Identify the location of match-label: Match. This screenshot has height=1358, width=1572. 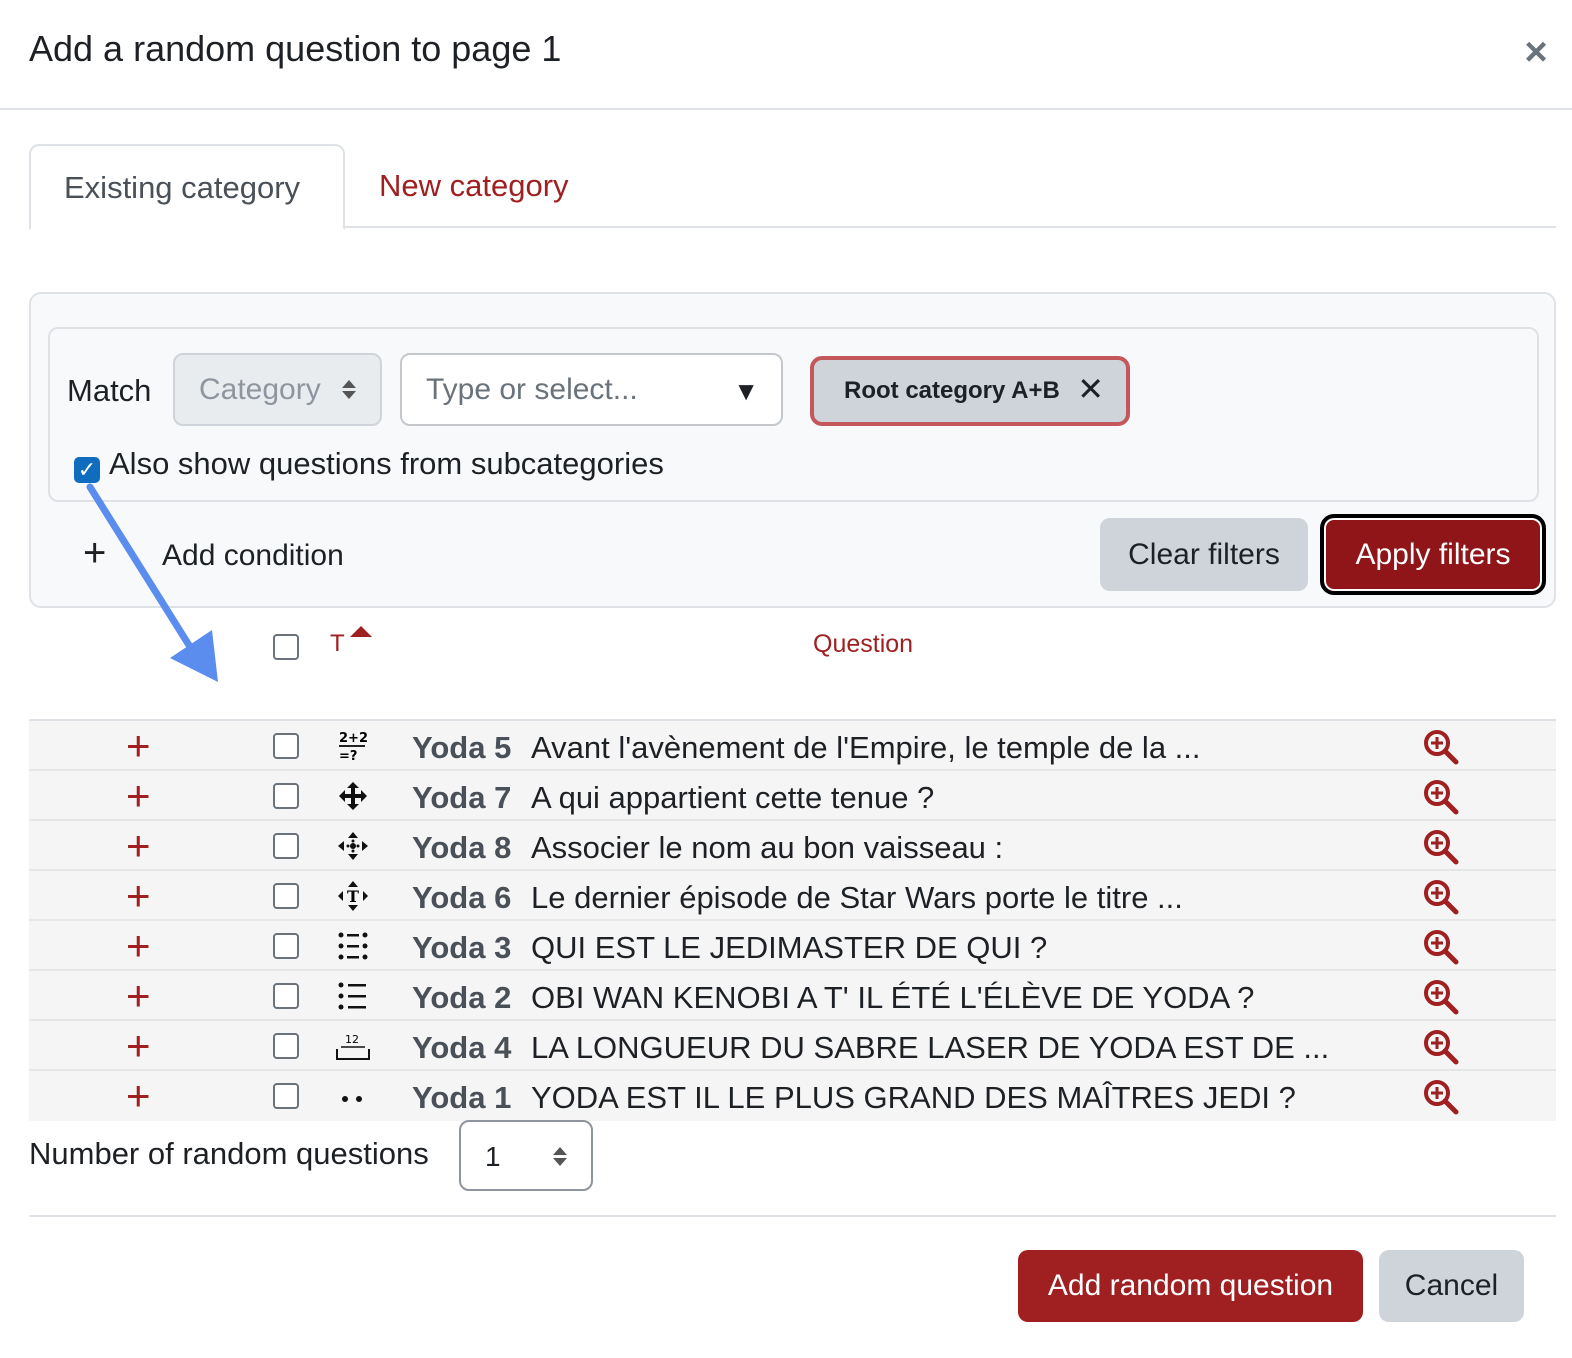
(109, 390).